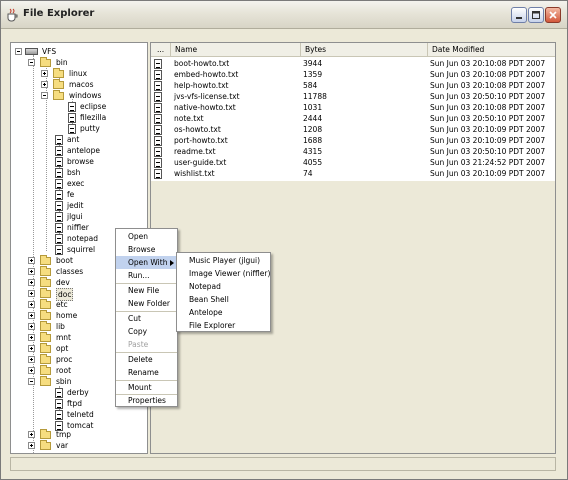 This screenshot has height=480, width=568. I want to click on menu-item-file-explorer: File Explorer, so click(223, 325).